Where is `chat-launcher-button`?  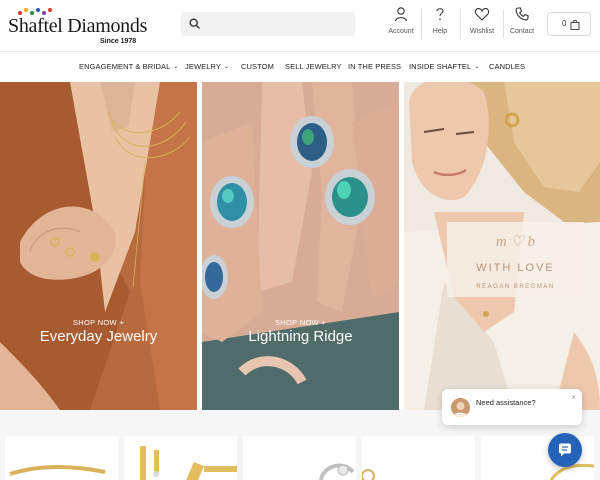 chat-launcher-button is located at coordinates (565, 450).